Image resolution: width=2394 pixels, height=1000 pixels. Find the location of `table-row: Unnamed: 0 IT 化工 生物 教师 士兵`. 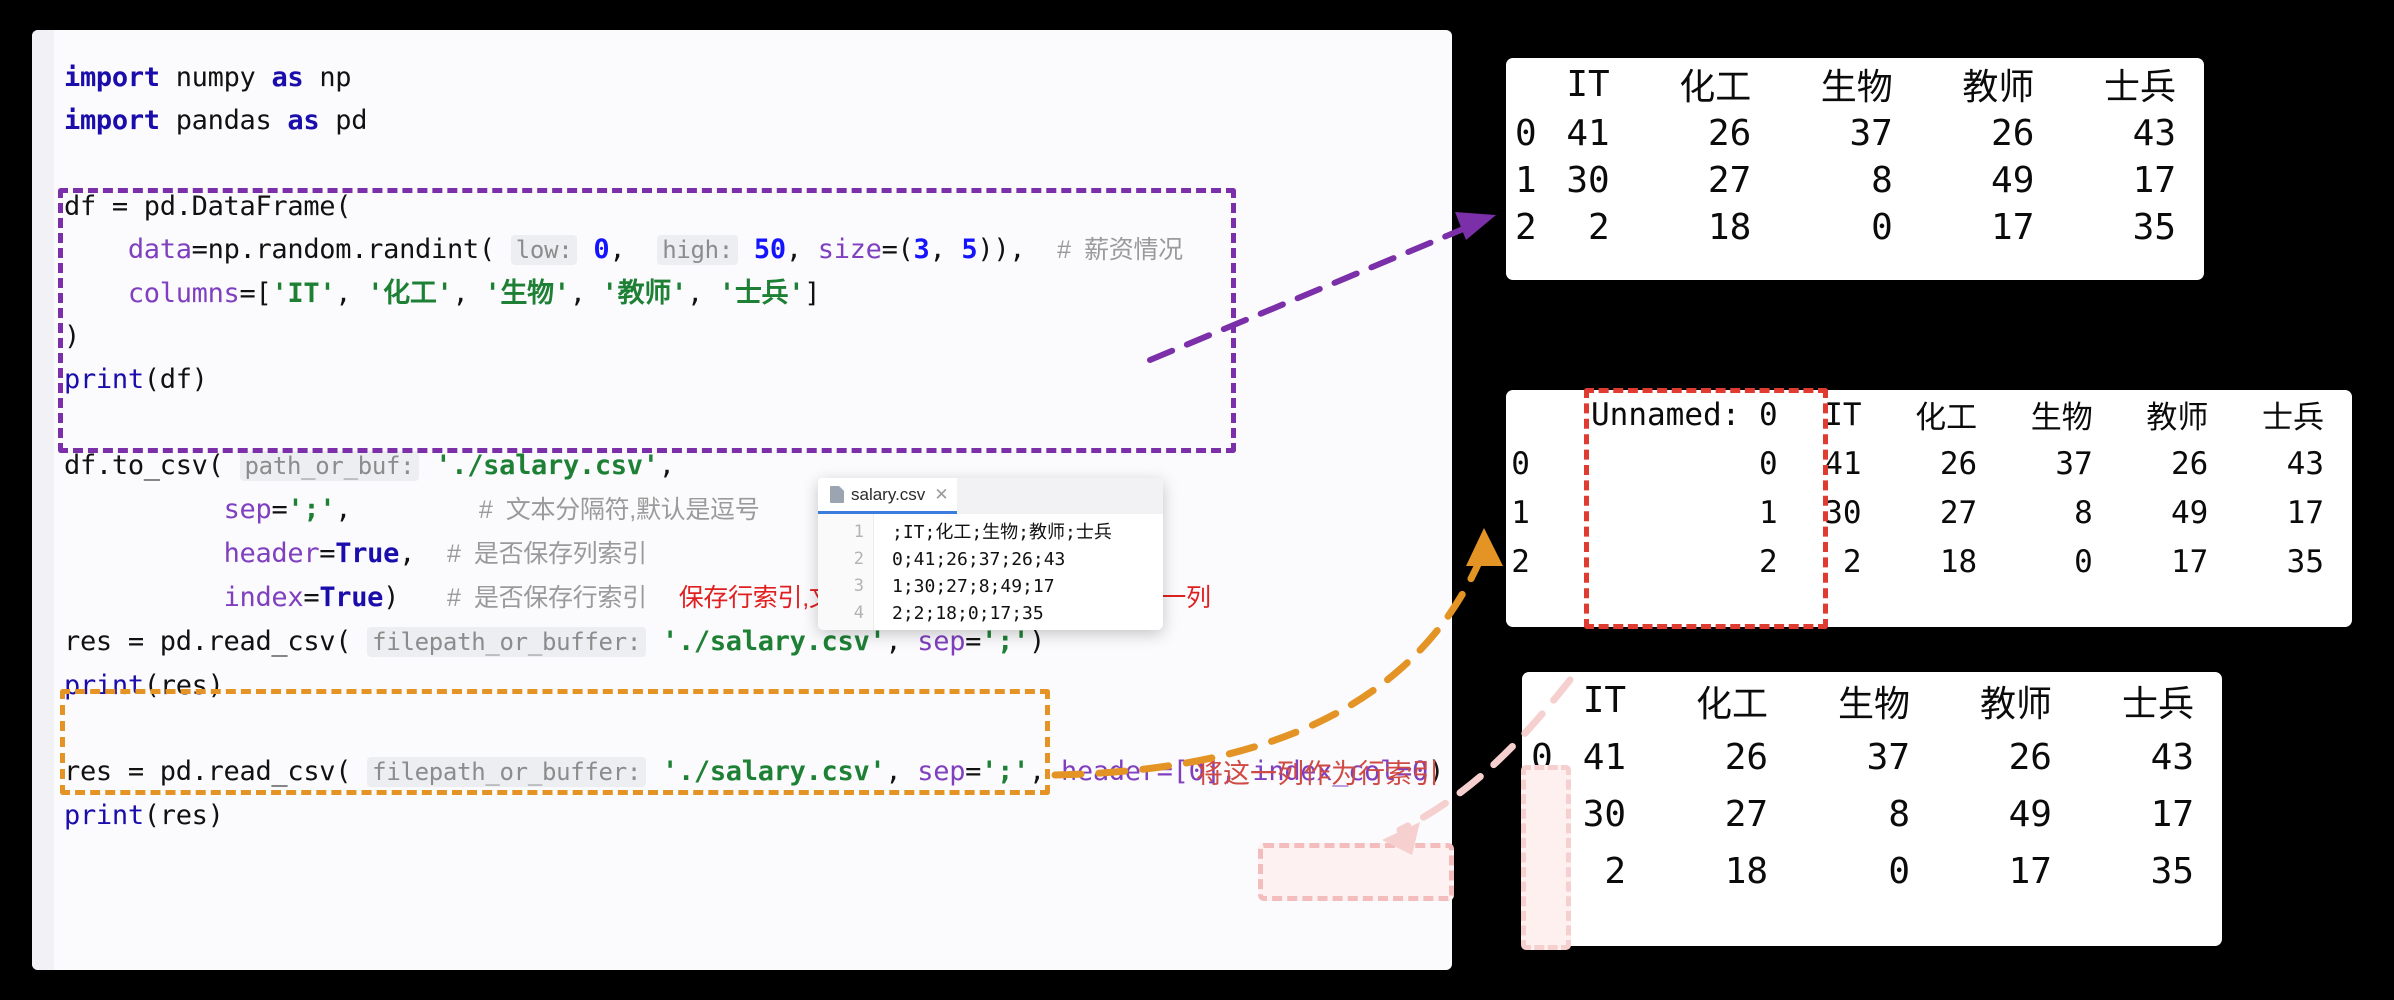

table-row: Unnamed: 0 IT 化工 生物 教师 士兵 is located at coordinates (1929, 414).